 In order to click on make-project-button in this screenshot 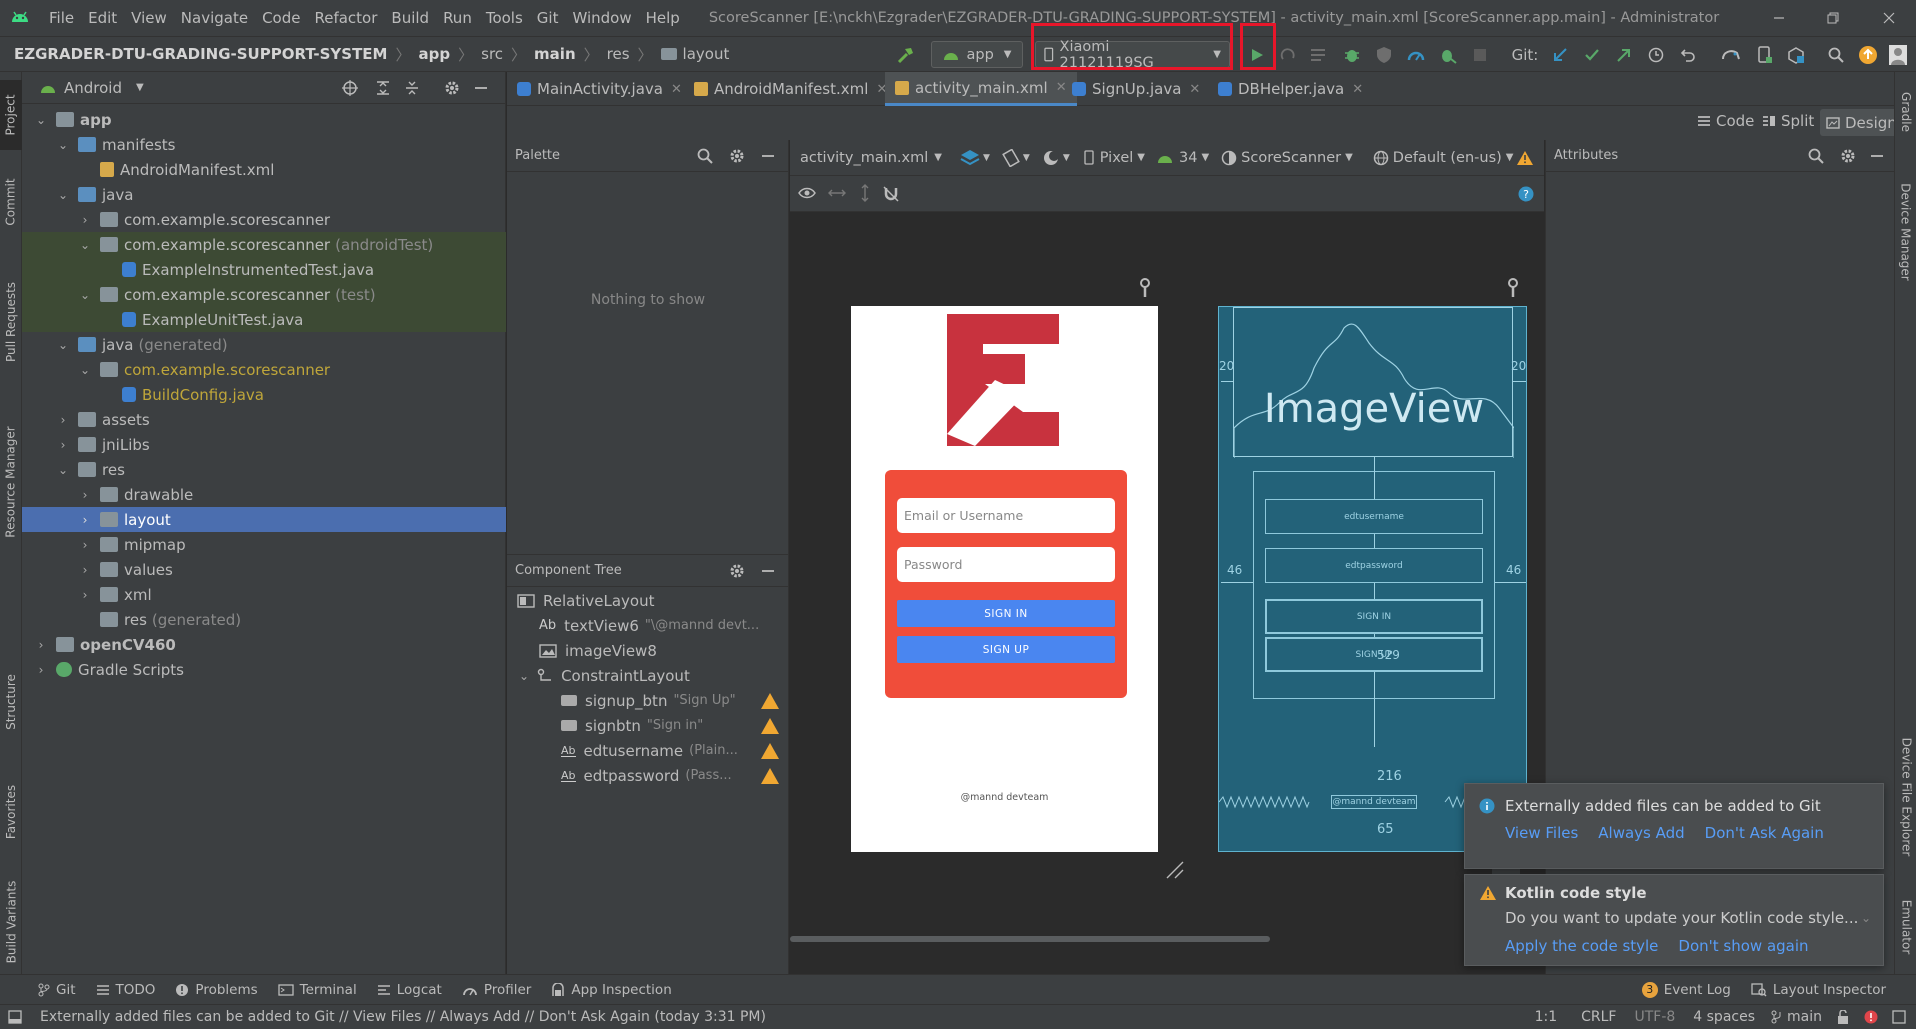, I will do `click(906, 54)`.